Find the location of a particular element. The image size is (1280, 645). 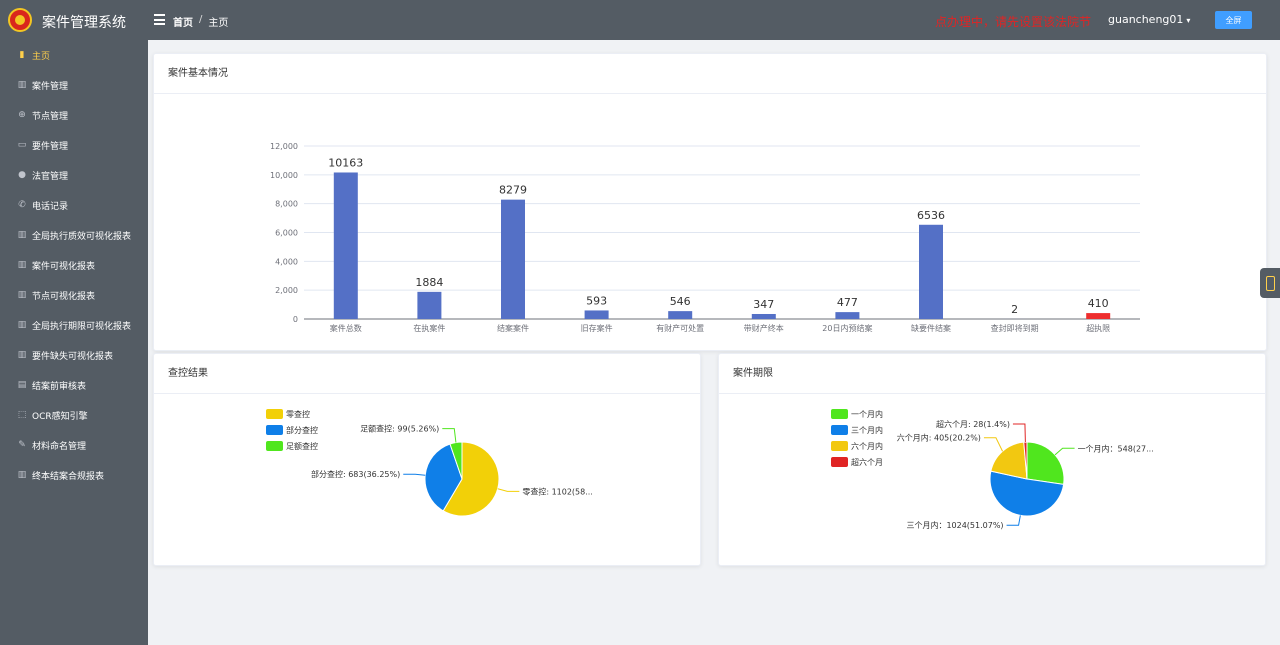

pie-label: 超六个月: 28(1.4%) is located at coordinates (973, 424).